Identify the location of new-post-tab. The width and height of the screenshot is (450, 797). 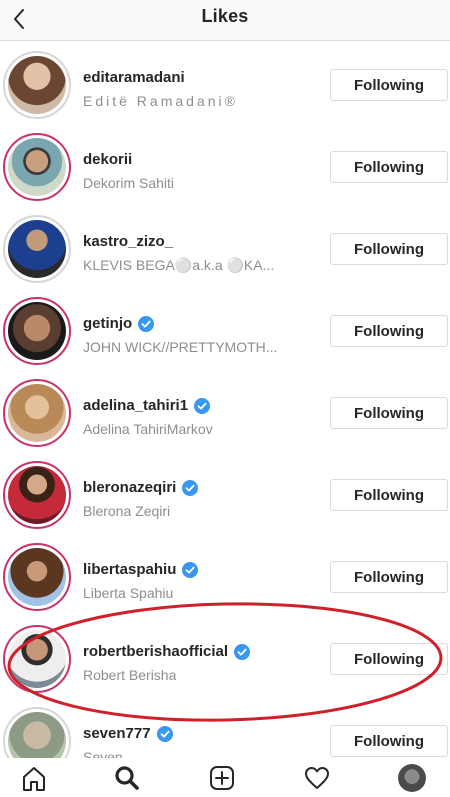
(223, 778).